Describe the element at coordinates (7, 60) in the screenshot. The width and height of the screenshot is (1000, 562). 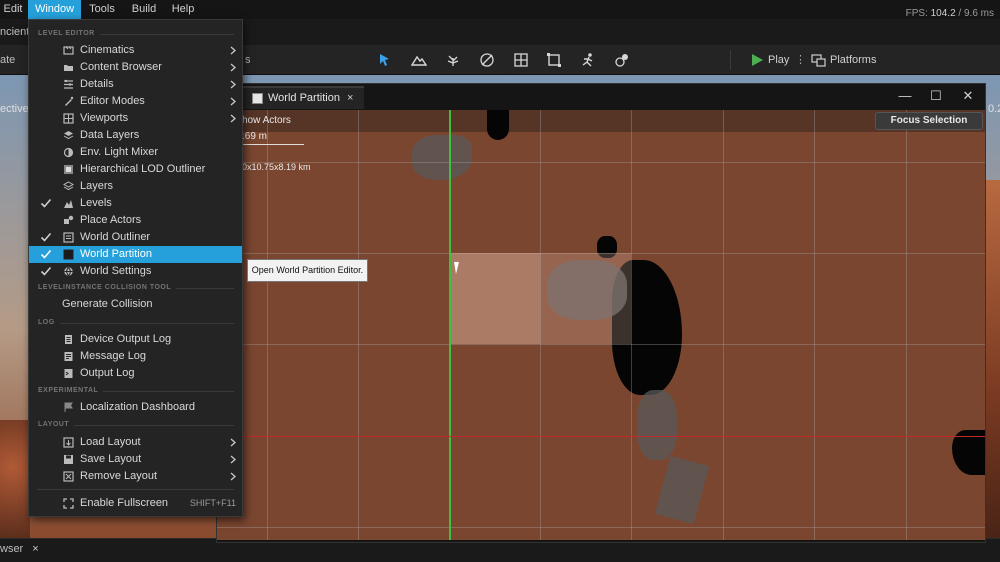
I see `toolbar-save-button: ate` at that location.